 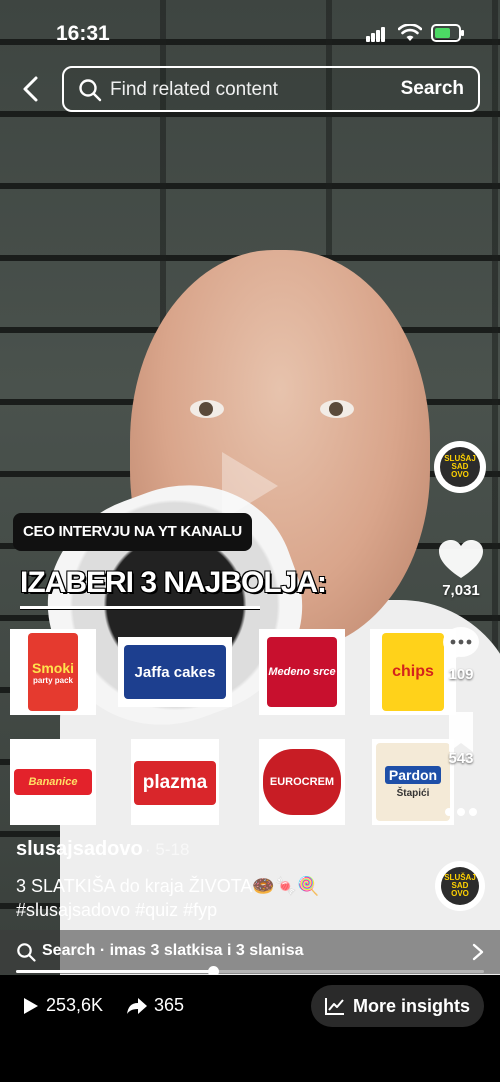 I want to click on caption-hashtags: #slusajsadovo #quiz #fyp, so click(x=216, y=910).